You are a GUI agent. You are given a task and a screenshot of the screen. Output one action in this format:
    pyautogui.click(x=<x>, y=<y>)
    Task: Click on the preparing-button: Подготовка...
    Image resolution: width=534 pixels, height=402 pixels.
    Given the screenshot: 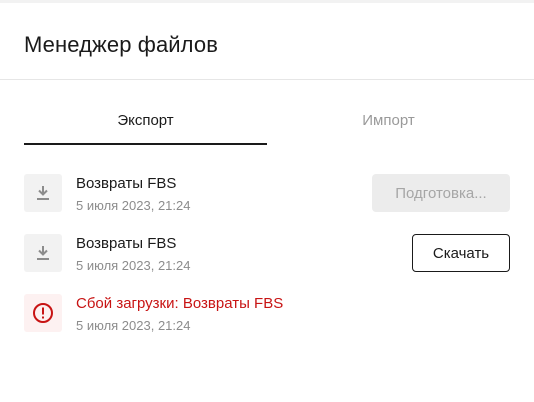 What is the action you would take?
    pyautogui.click(x=441, y=193)
    